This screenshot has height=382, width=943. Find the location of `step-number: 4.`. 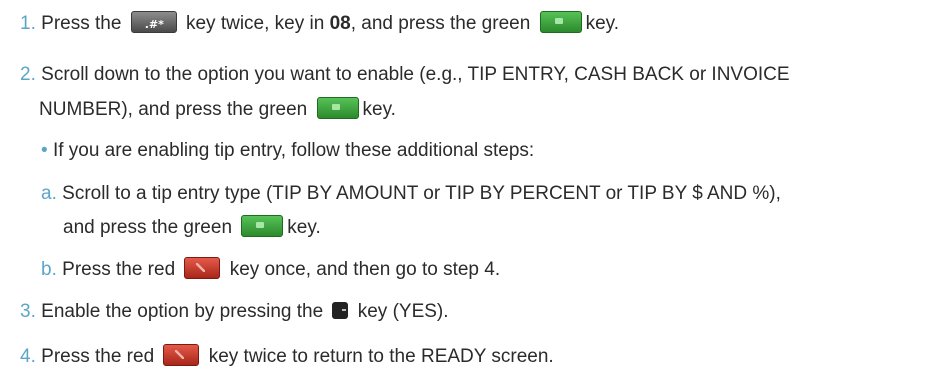

step-number: 4. is located at coordinates (28, 356).